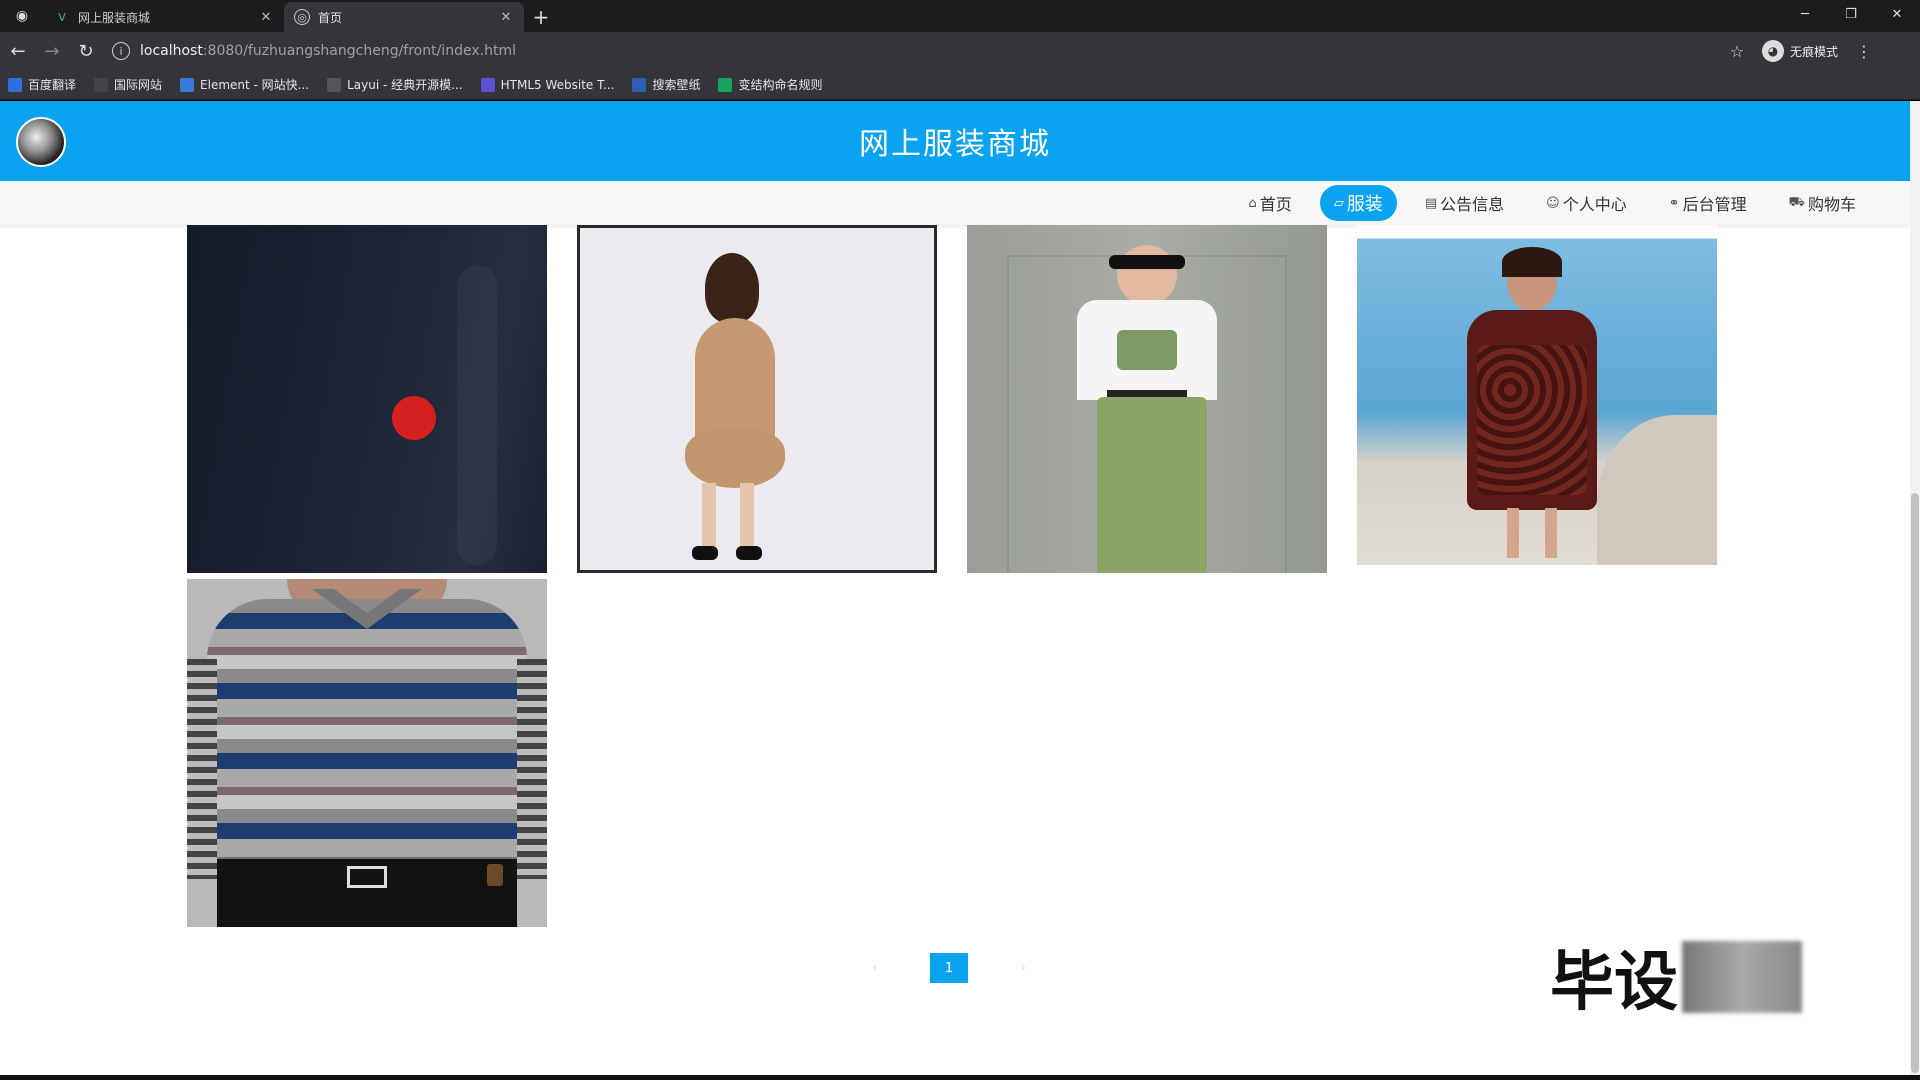  What do you see at coordinates (1553, 203) in the screenshot?
I see `user-icon: ☺` at bounding box center [1553, 203].